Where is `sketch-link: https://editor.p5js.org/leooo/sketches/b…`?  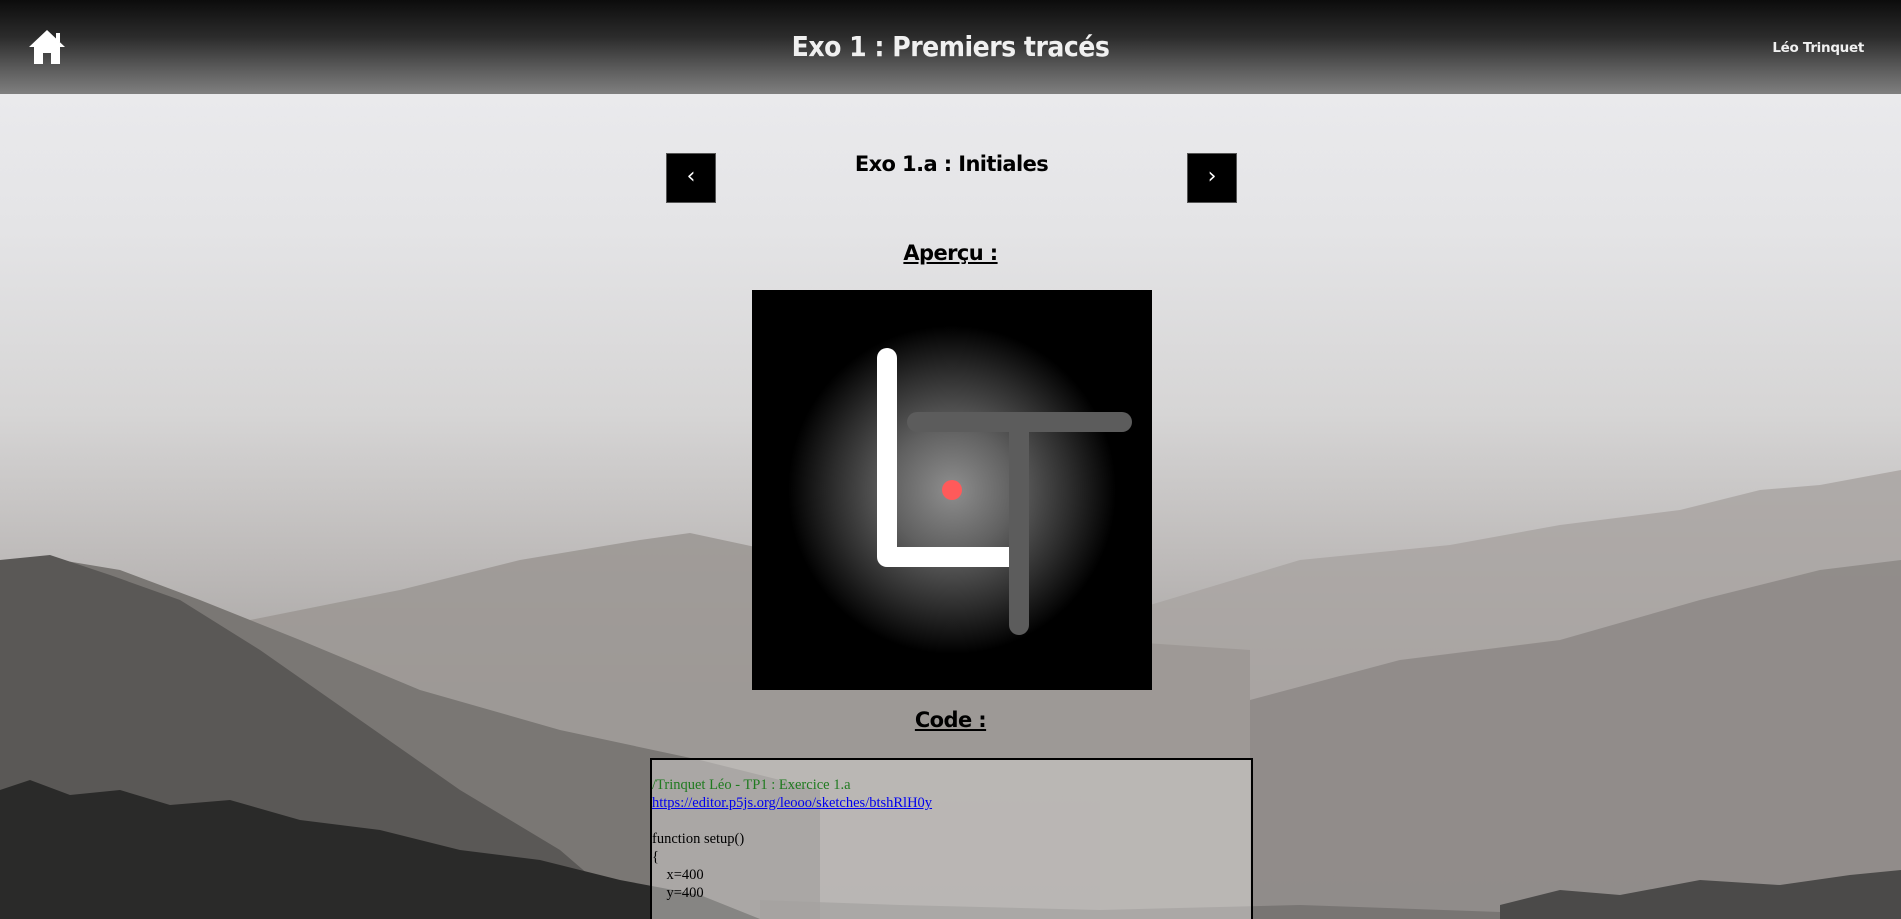 sketch-link: https://editor.p5js.org/leooo/sketches/b… is located at coordinates (951, 803).